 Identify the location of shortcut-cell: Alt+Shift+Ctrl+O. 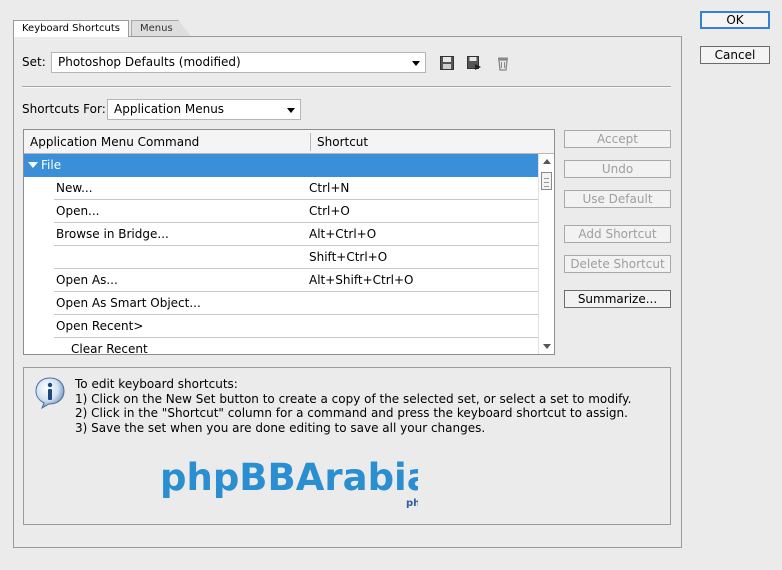
(361, 280).